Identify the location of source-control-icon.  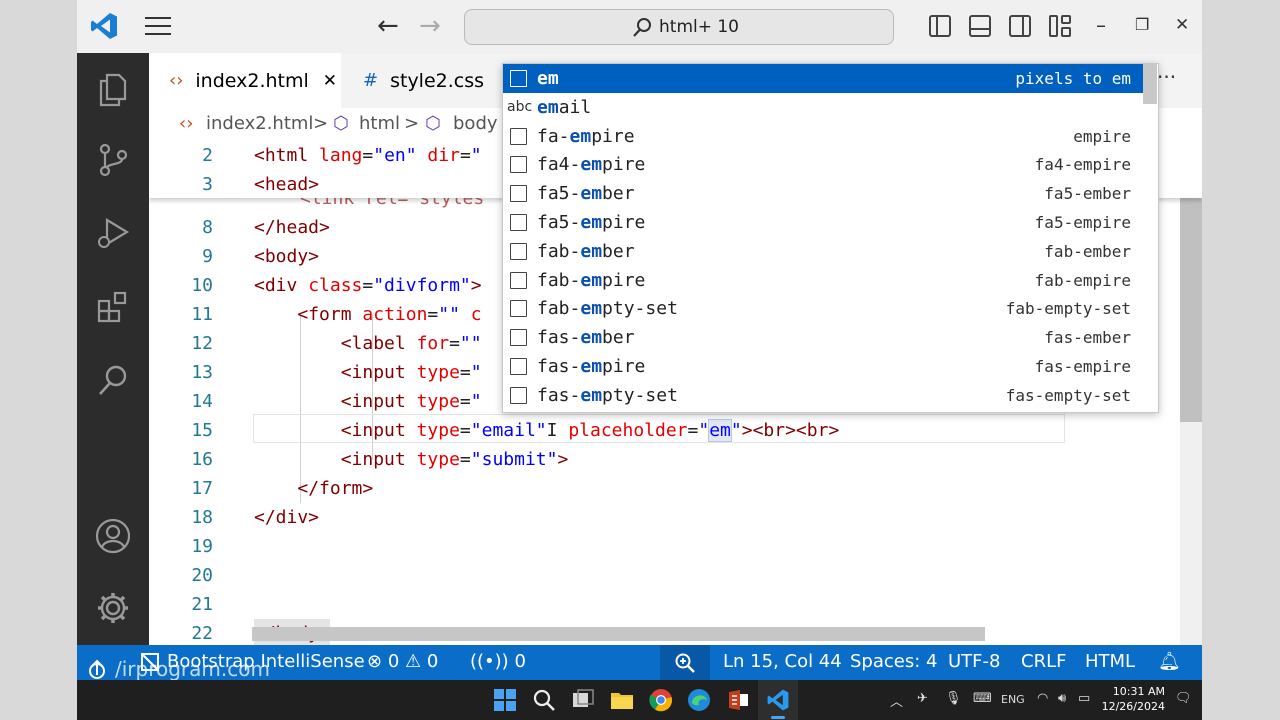
(113, 160).